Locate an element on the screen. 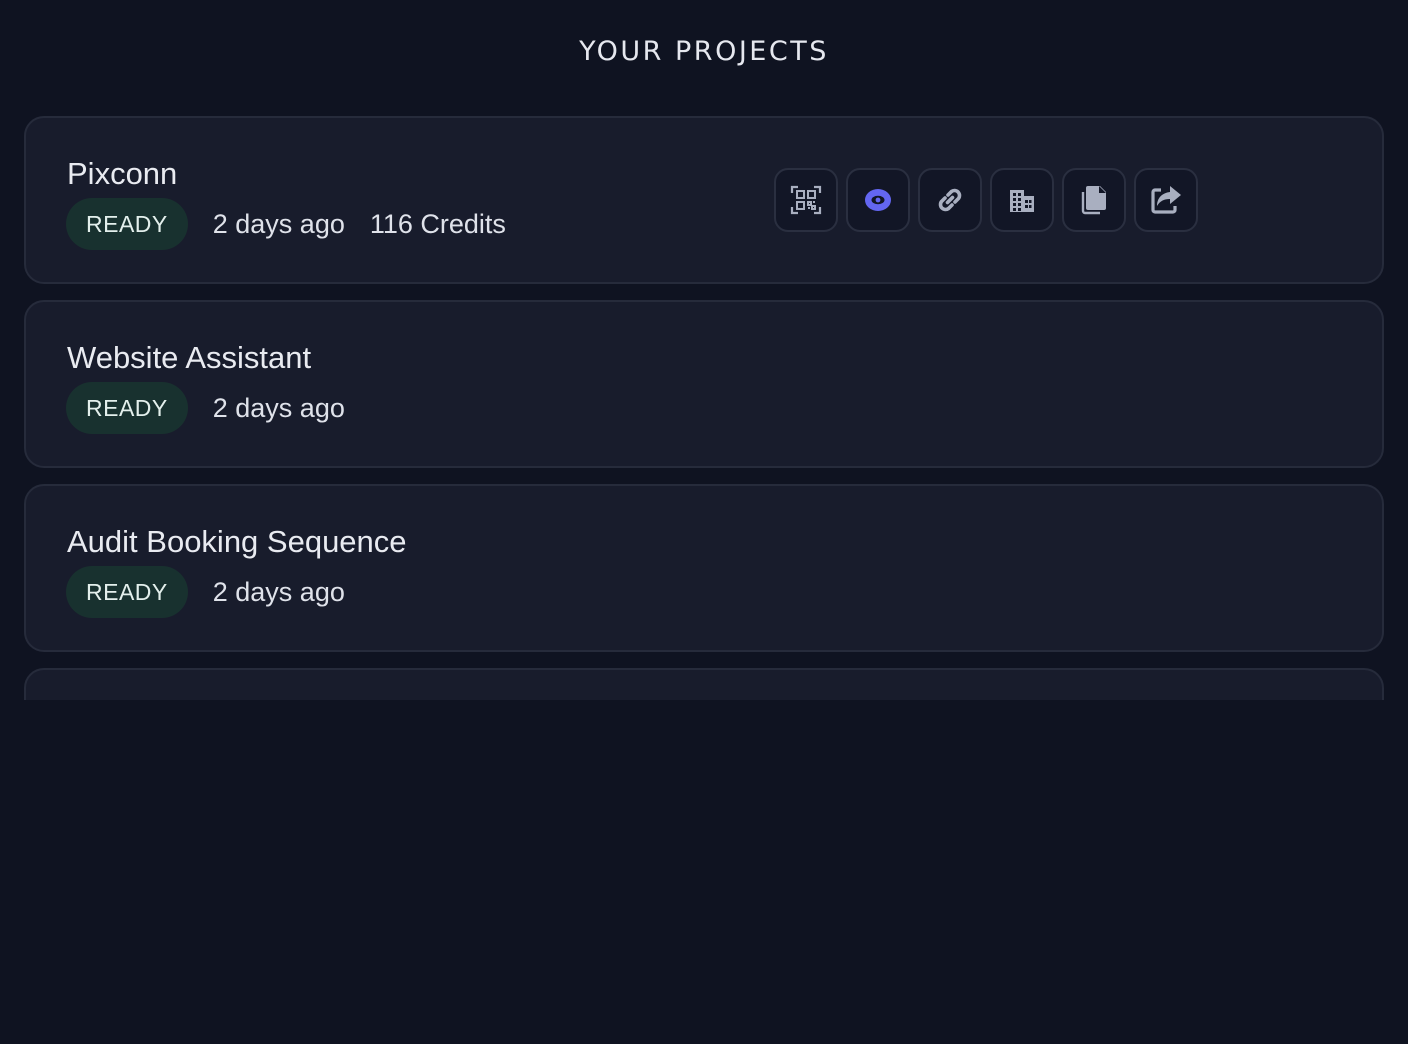 The width and height of the screenshot is (1408, 1044). credits-count: 116 Credits is located at coordinates (437, 223).